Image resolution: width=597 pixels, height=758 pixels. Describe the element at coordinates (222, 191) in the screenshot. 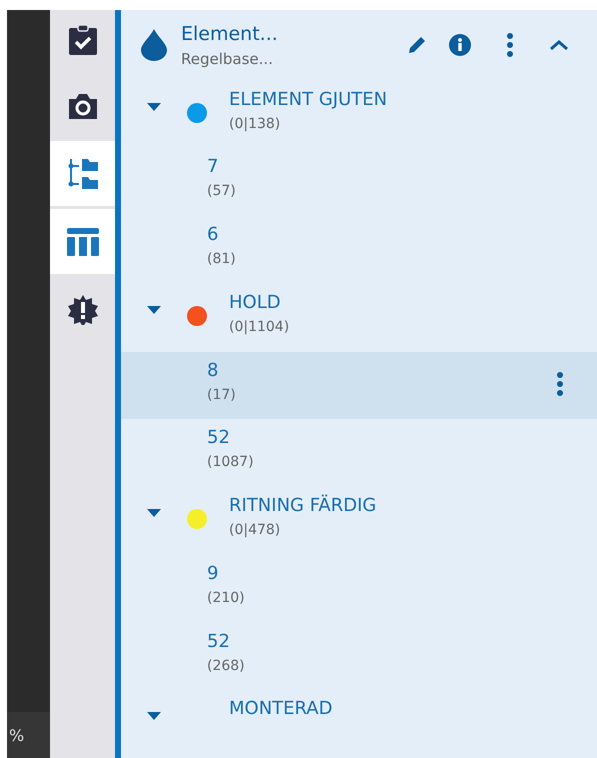

I see `item-count: (57)` at that location.